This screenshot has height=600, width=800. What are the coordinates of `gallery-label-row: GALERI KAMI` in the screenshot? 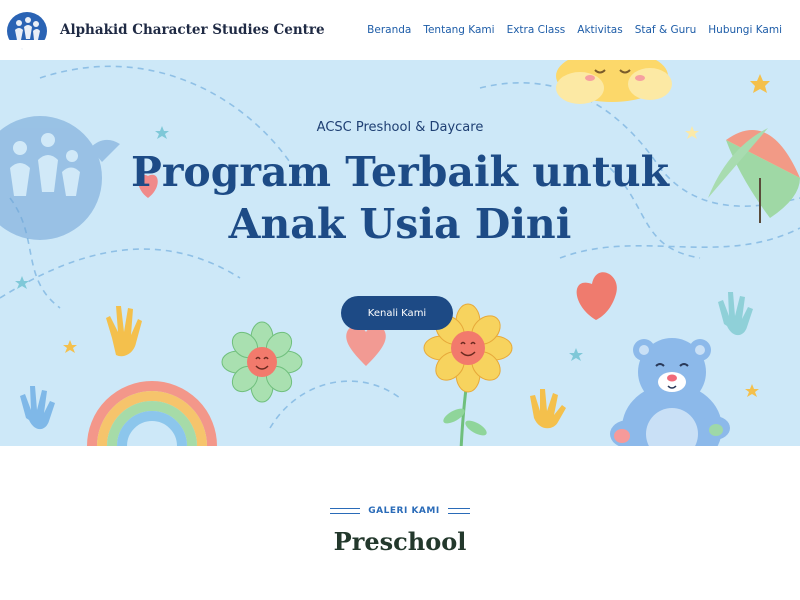 It's located at (400, 511).